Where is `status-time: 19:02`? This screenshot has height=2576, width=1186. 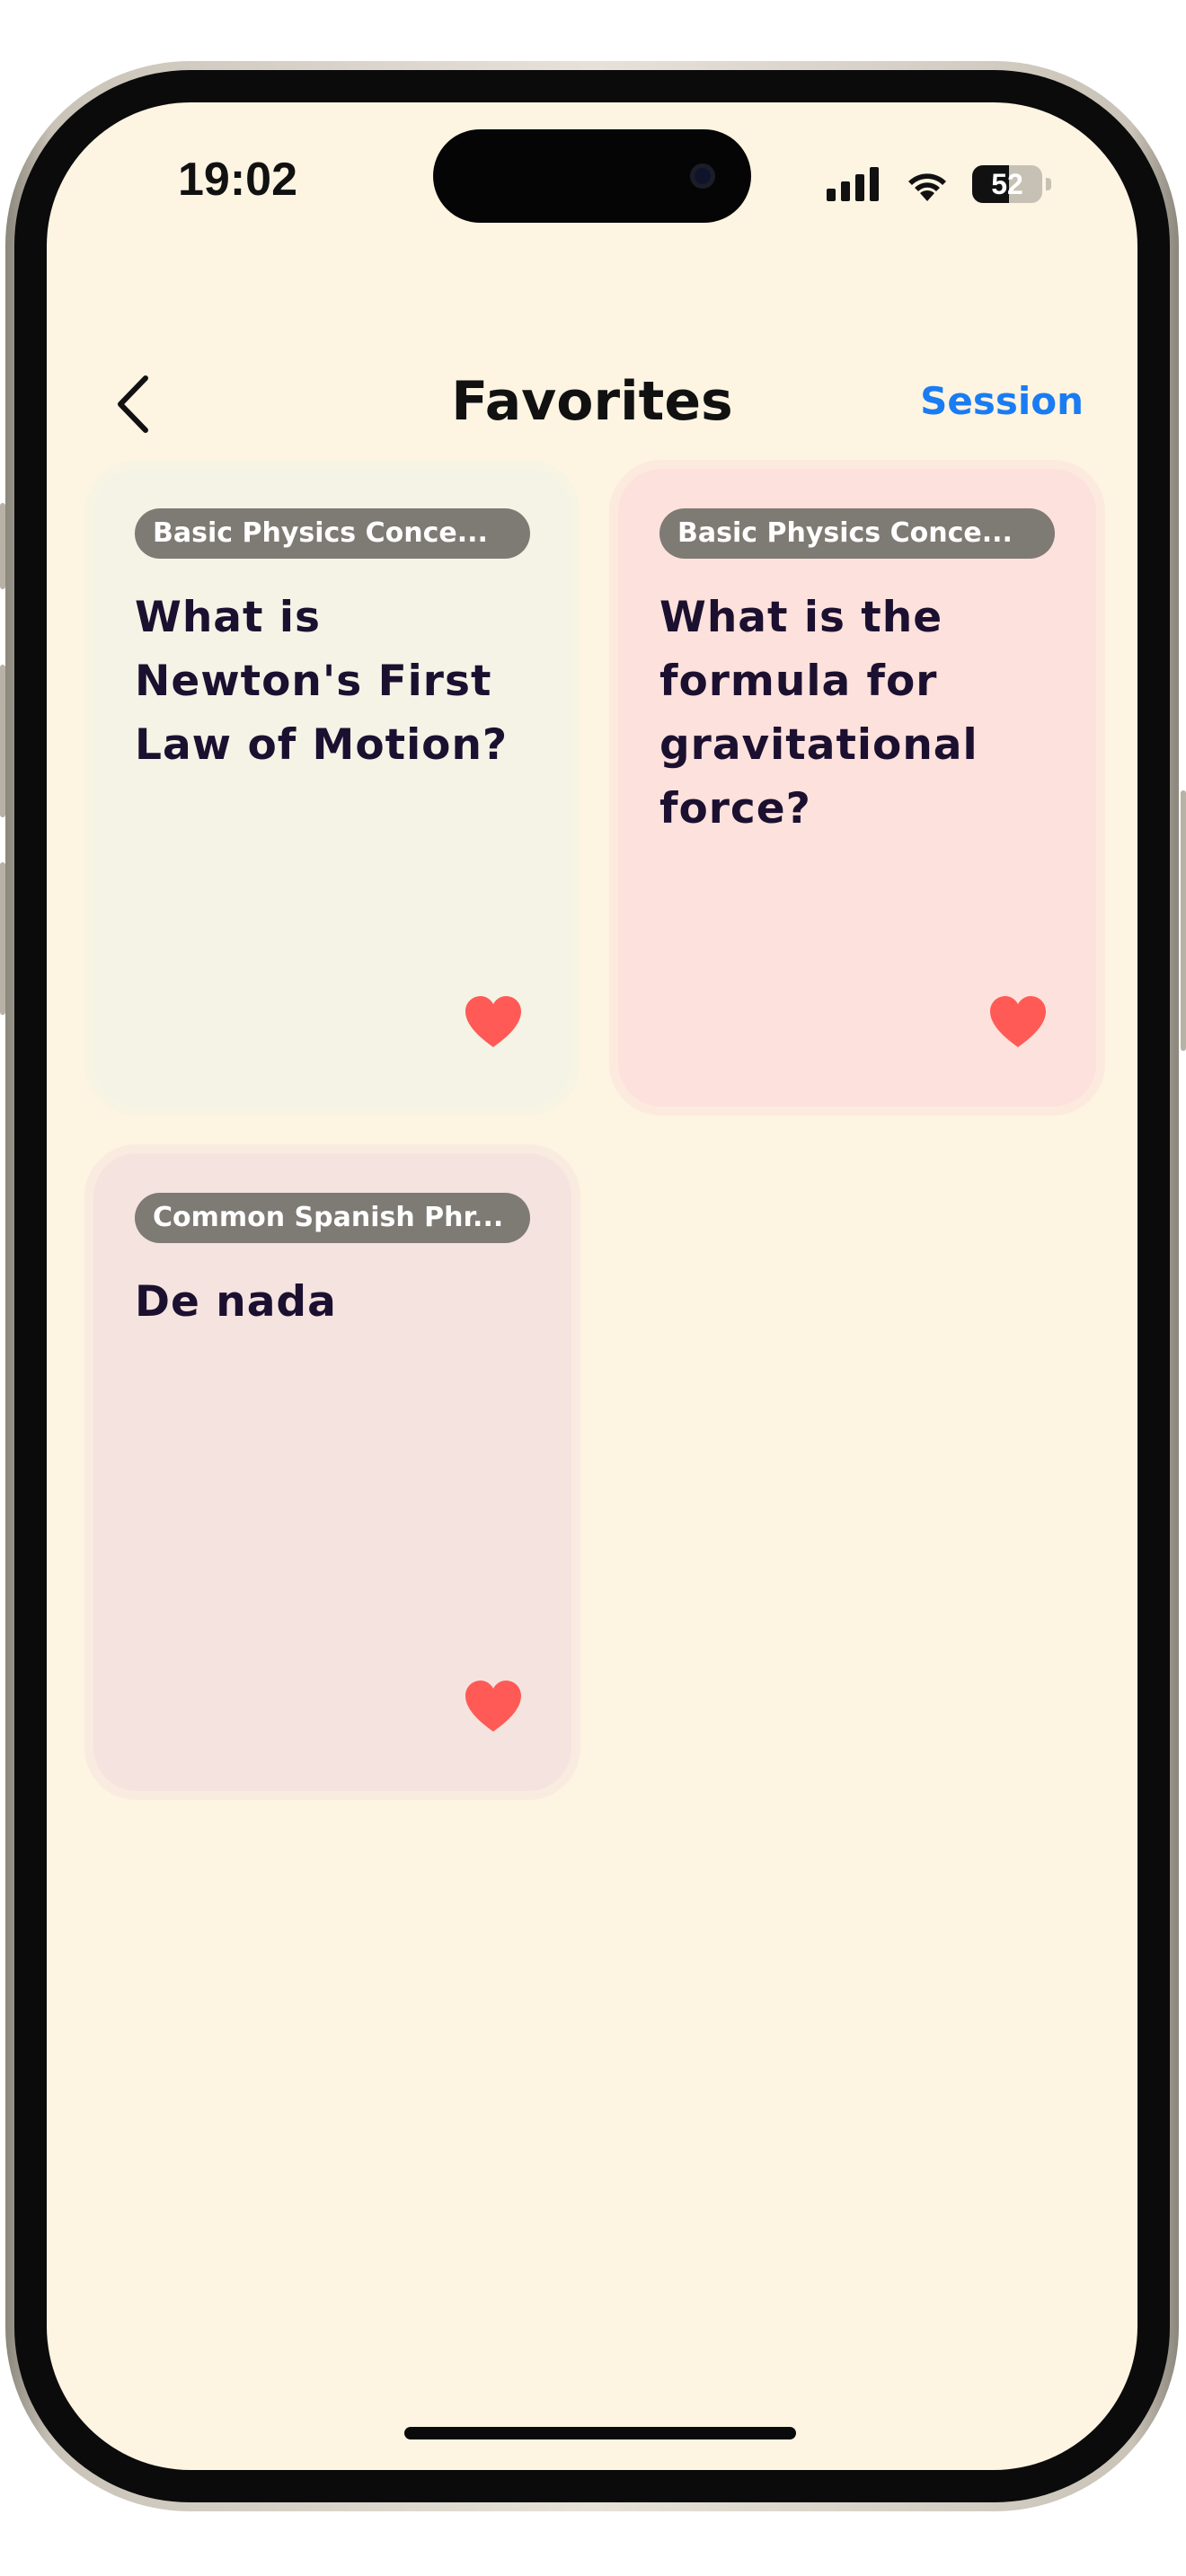 status-time: 19:02 is located at coordinates (237, 180).